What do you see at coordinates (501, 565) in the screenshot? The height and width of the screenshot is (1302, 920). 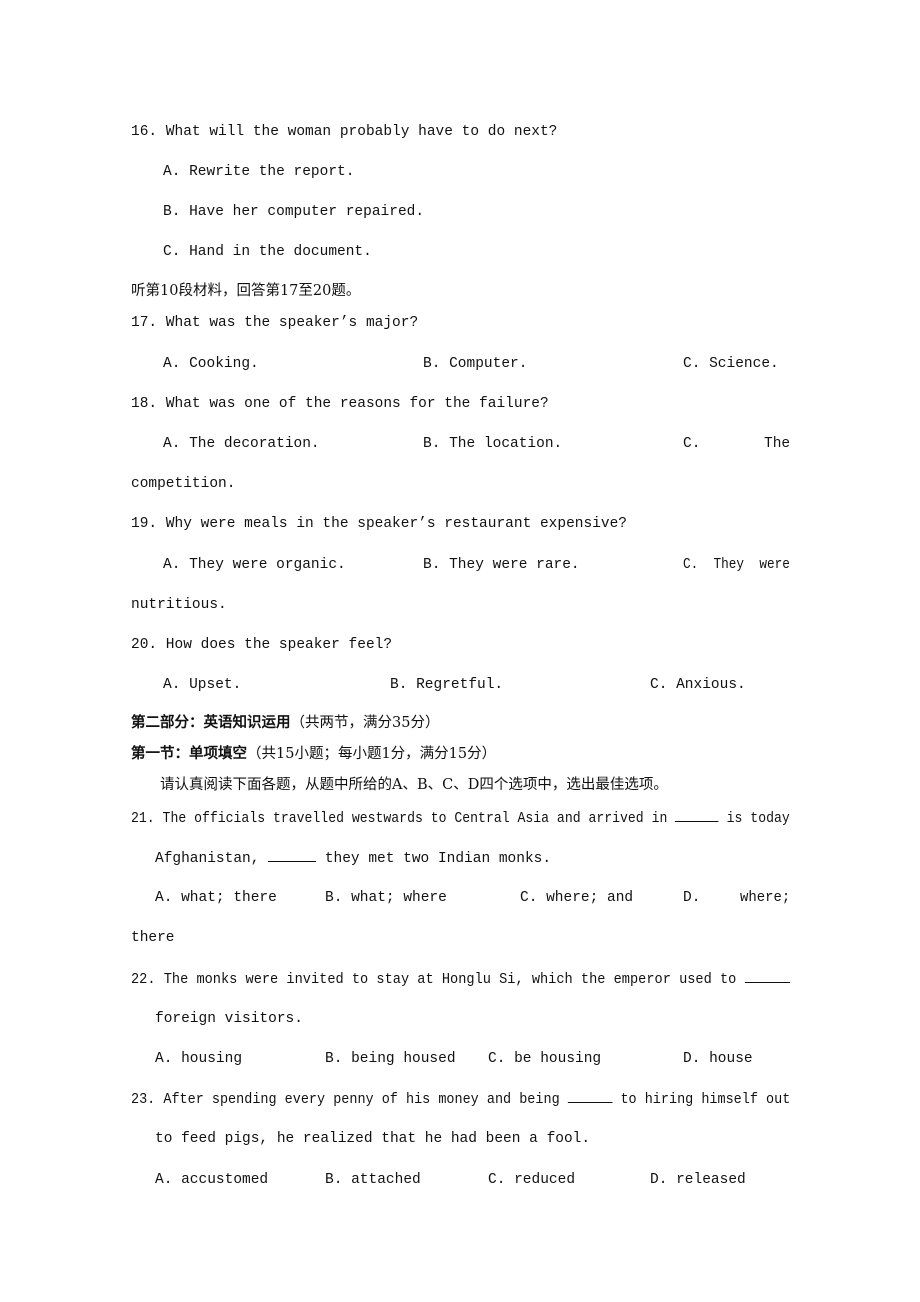 I see `q19-option-b: B. They were rare.` at bounding box center [501, 565].